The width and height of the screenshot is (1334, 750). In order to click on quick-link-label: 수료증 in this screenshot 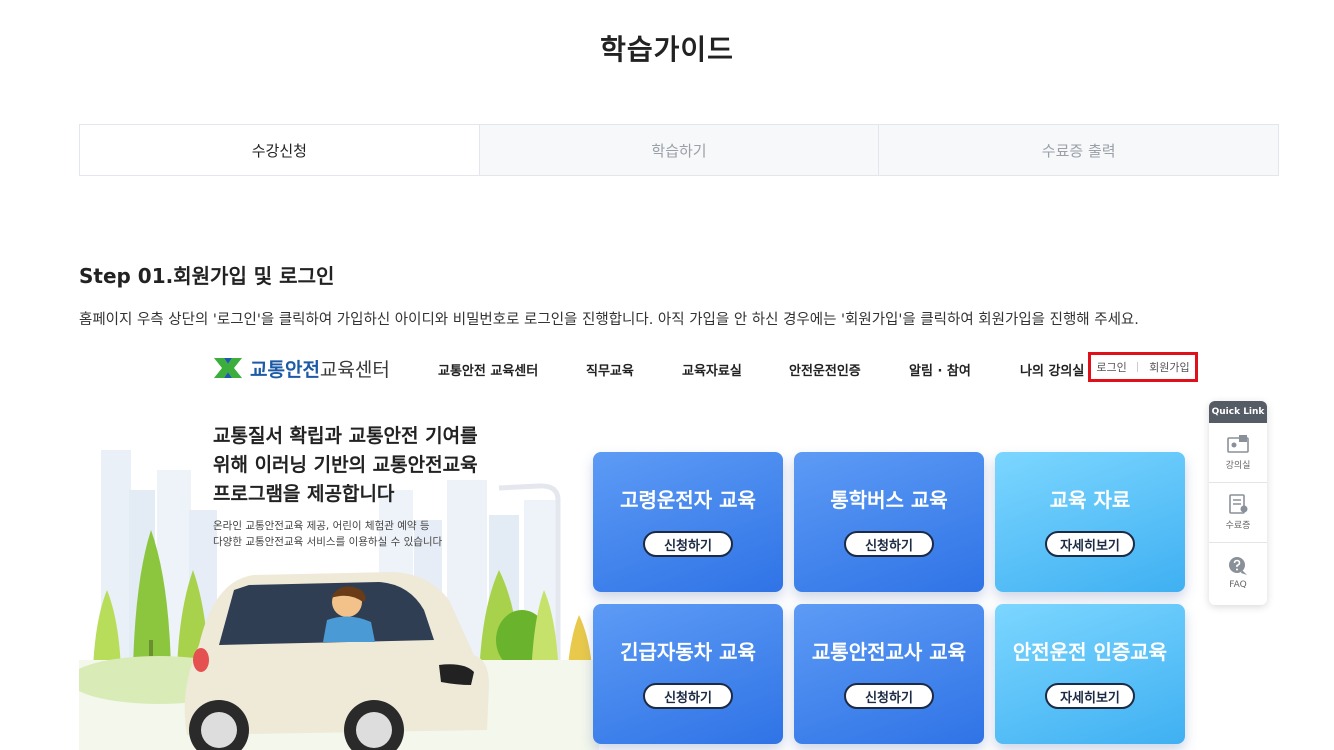, I will do `click(1238, 526)`.